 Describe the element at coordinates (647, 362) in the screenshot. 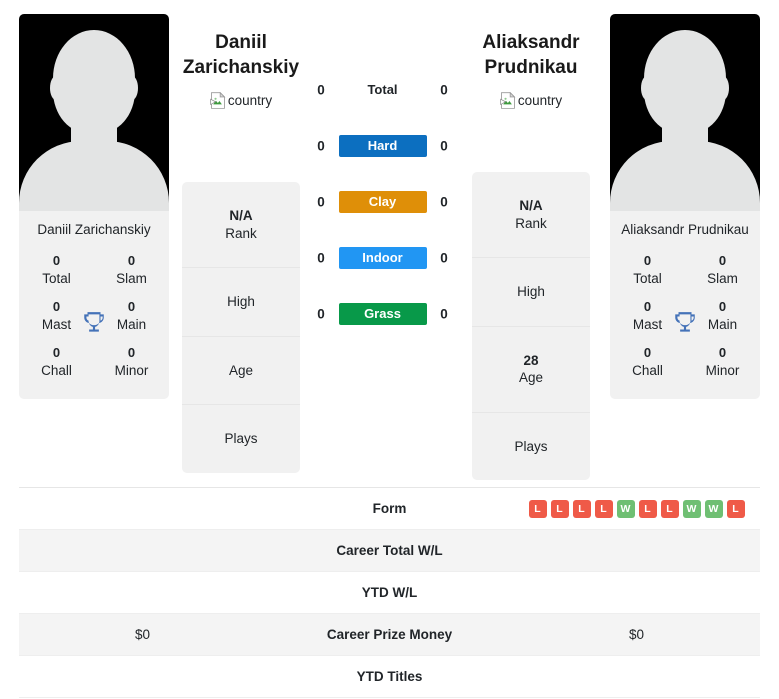

I see `title-stat-chall-right: 0 Chall` at that location.